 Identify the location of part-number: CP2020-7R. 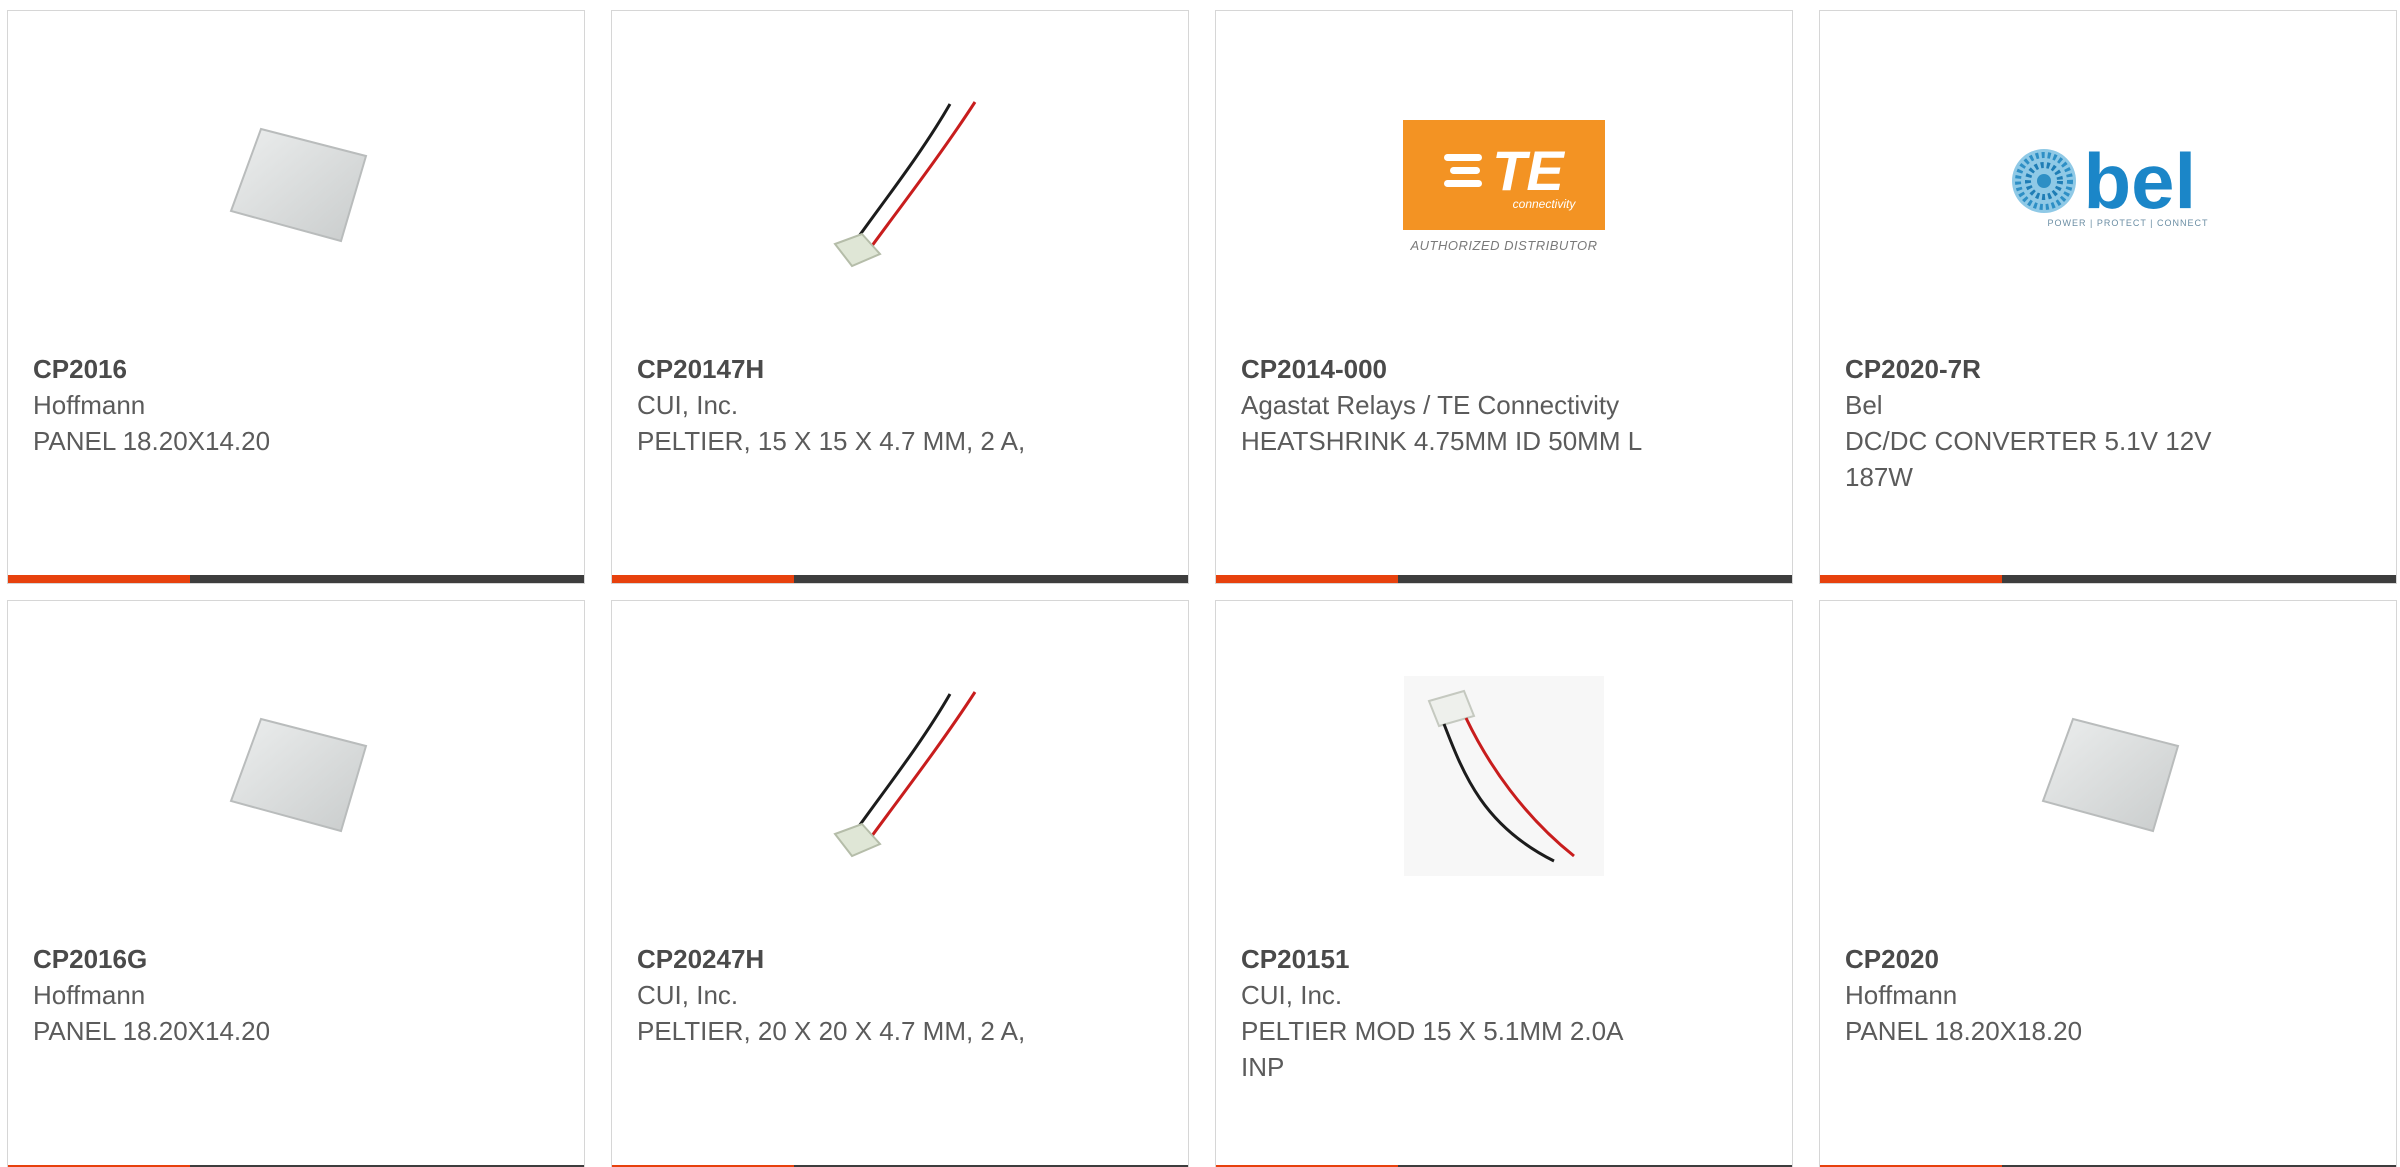
(2060, 369).